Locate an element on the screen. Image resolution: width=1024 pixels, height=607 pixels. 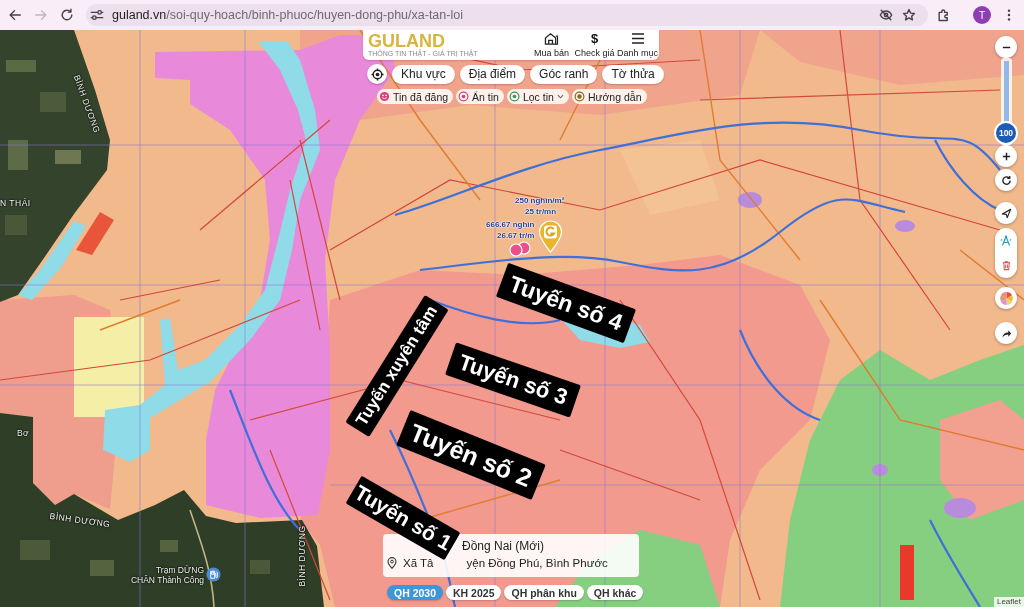
filter-chip: Tin đã đăng is located at coordinates (415, 96).